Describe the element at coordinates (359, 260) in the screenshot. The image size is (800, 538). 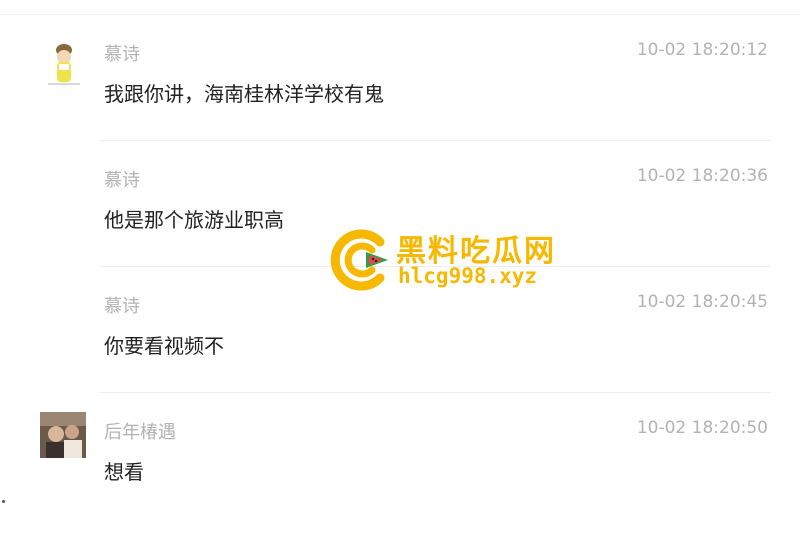
I see `watermelon-logo-icon` at that location.